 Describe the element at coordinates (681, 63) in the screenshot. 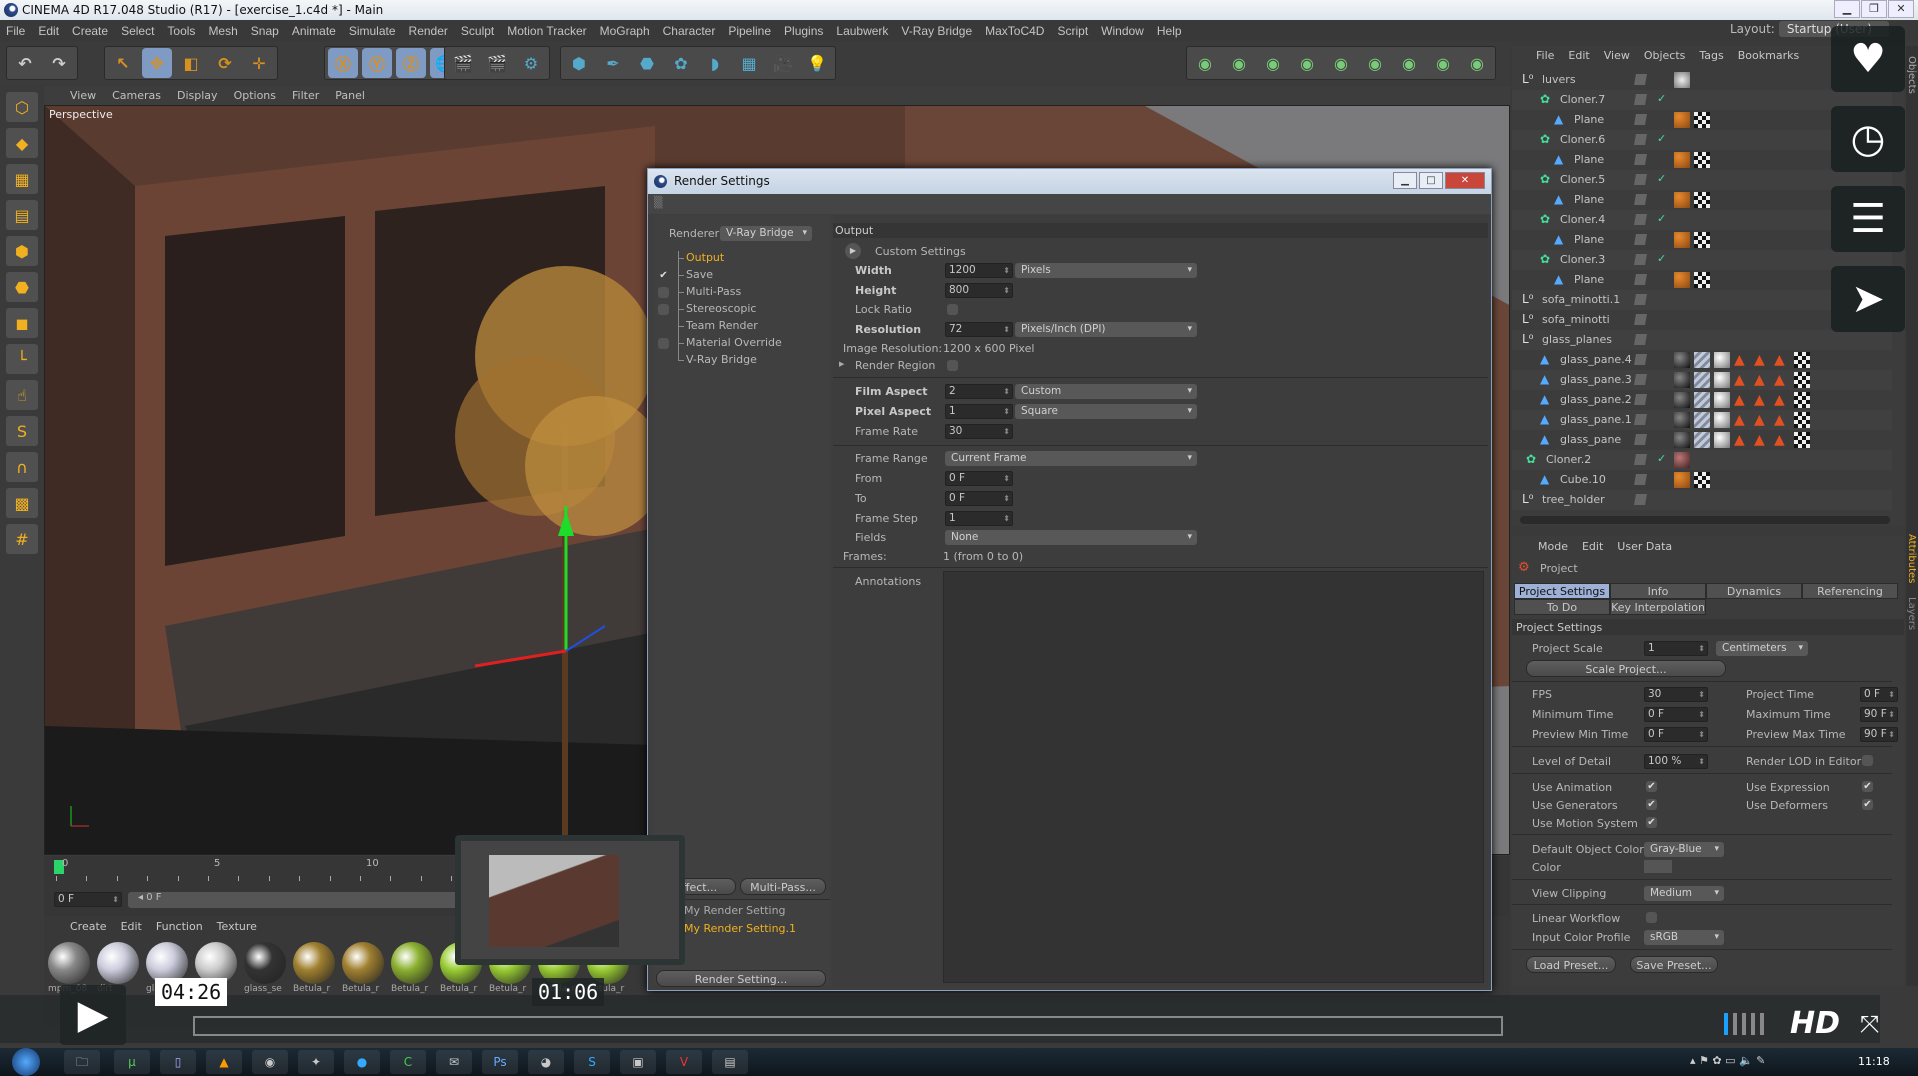

I see `cloner-icon: ✿` at that location.